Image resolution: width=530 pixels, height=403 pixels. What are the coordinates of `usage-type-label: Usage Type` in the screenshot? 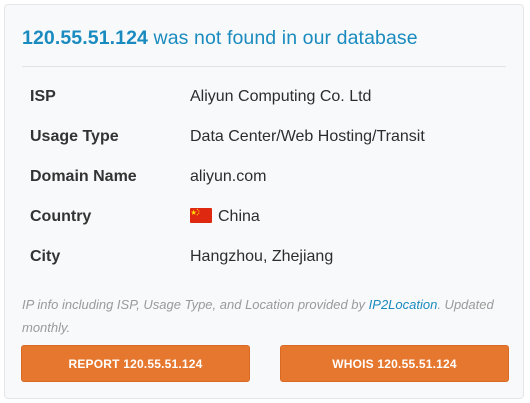 It's located at (74, 136).